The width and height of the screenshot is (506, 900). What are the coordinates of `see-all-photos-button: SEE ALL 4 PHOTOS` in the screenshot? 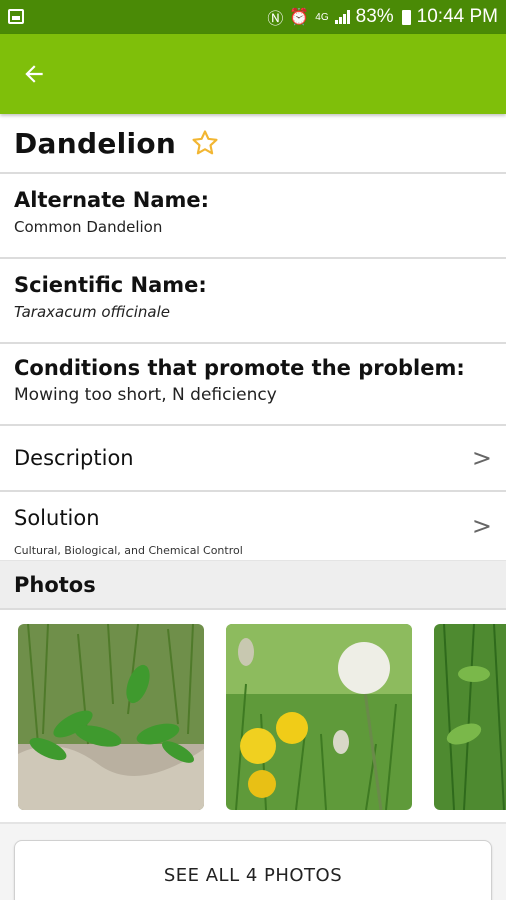 It's located at (253, 870).